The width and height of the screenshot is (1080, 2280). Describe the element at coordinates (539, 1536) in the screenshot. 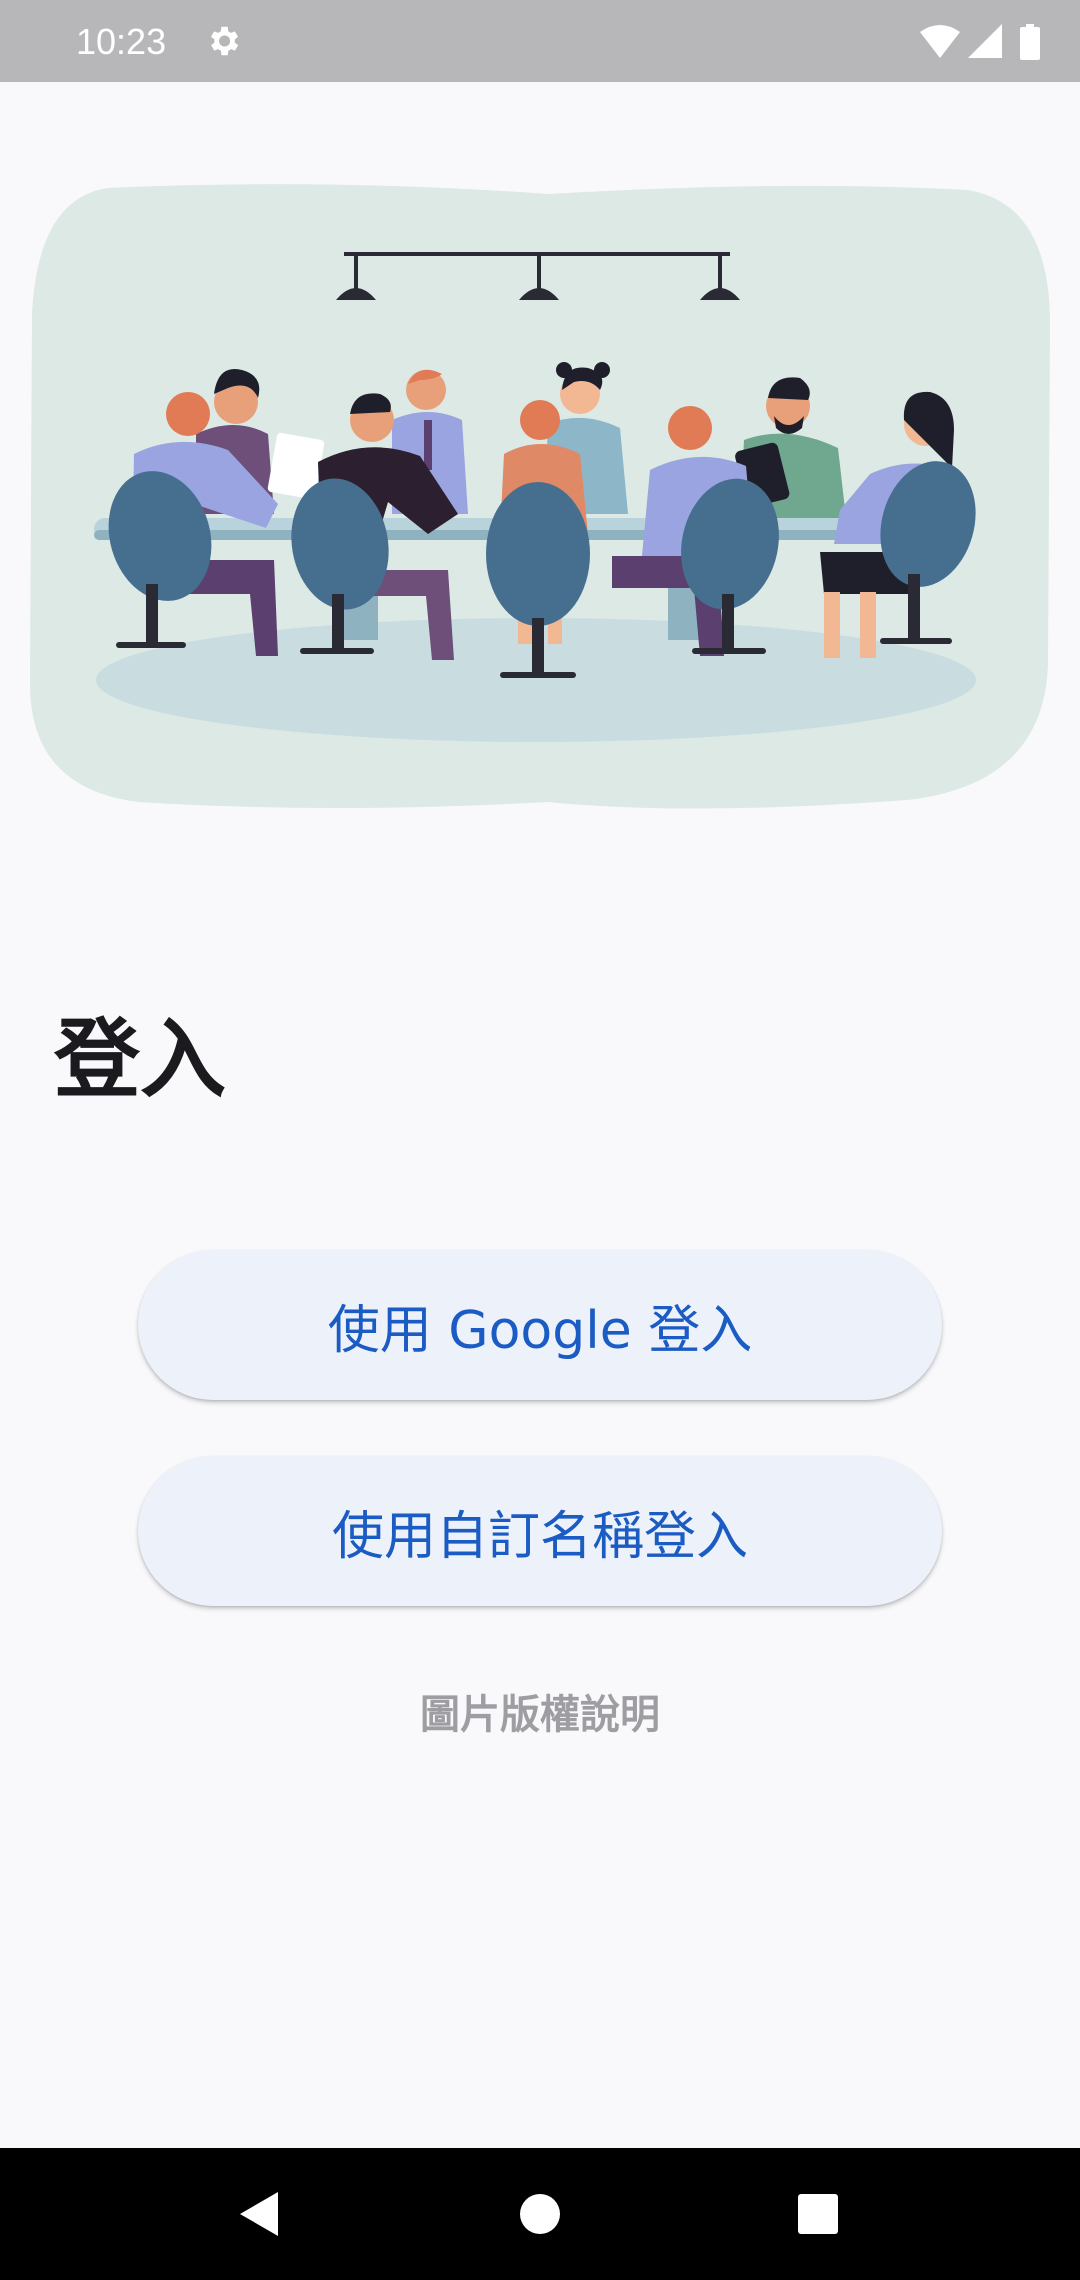

I see `custom-name-sign-in-label: 使用自訂名稱登入` at that location.